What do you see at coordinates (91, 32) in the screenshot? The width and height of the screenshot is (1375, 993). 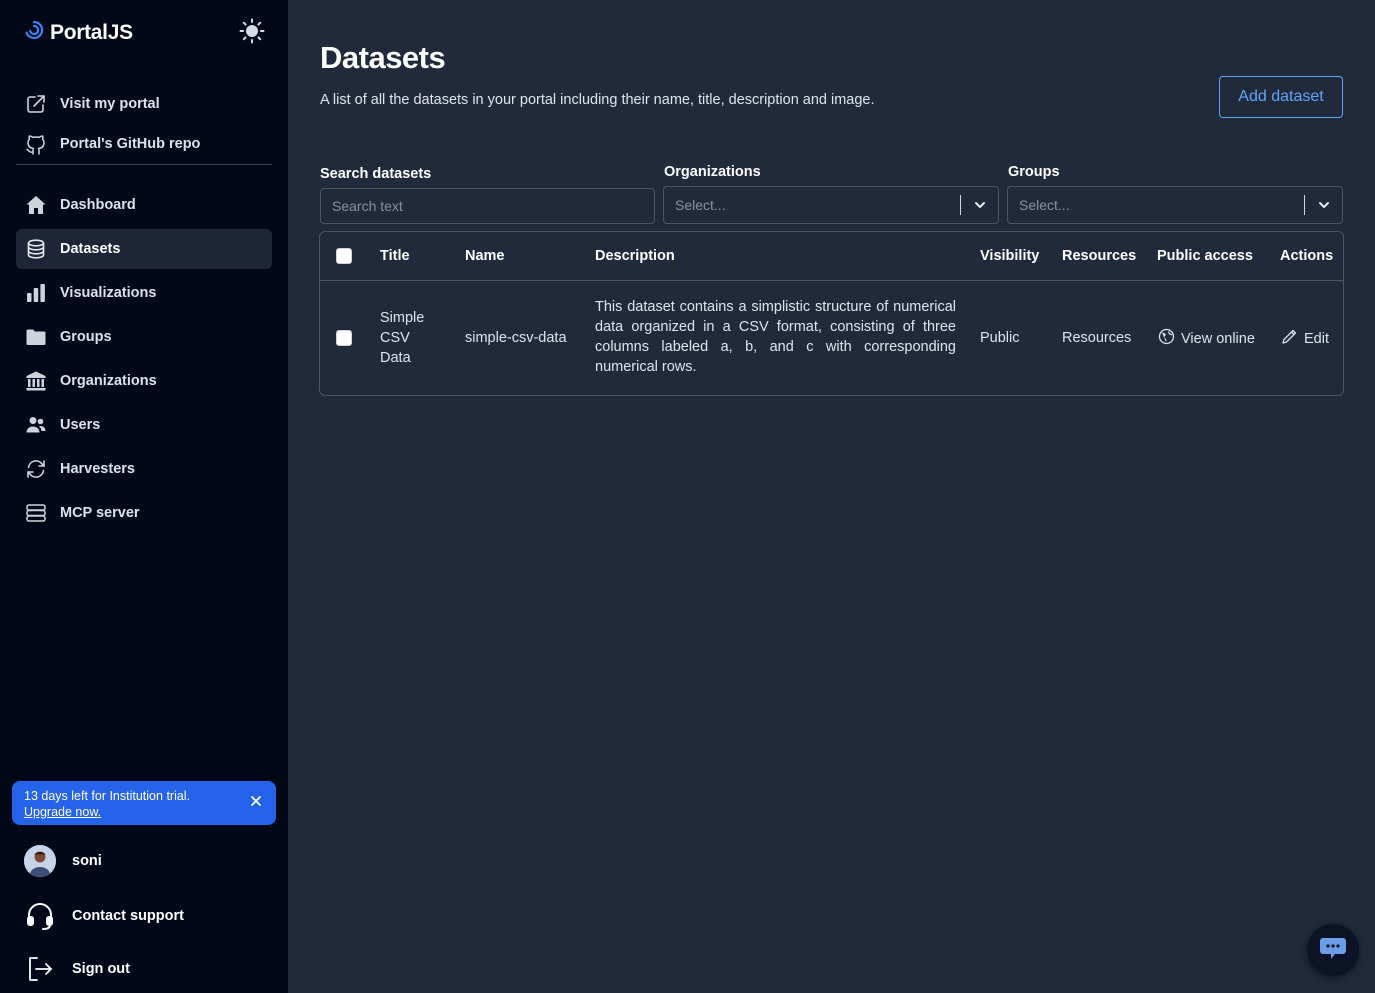 I see `brand-name: PortalJS` at bounding box center [91, 32].